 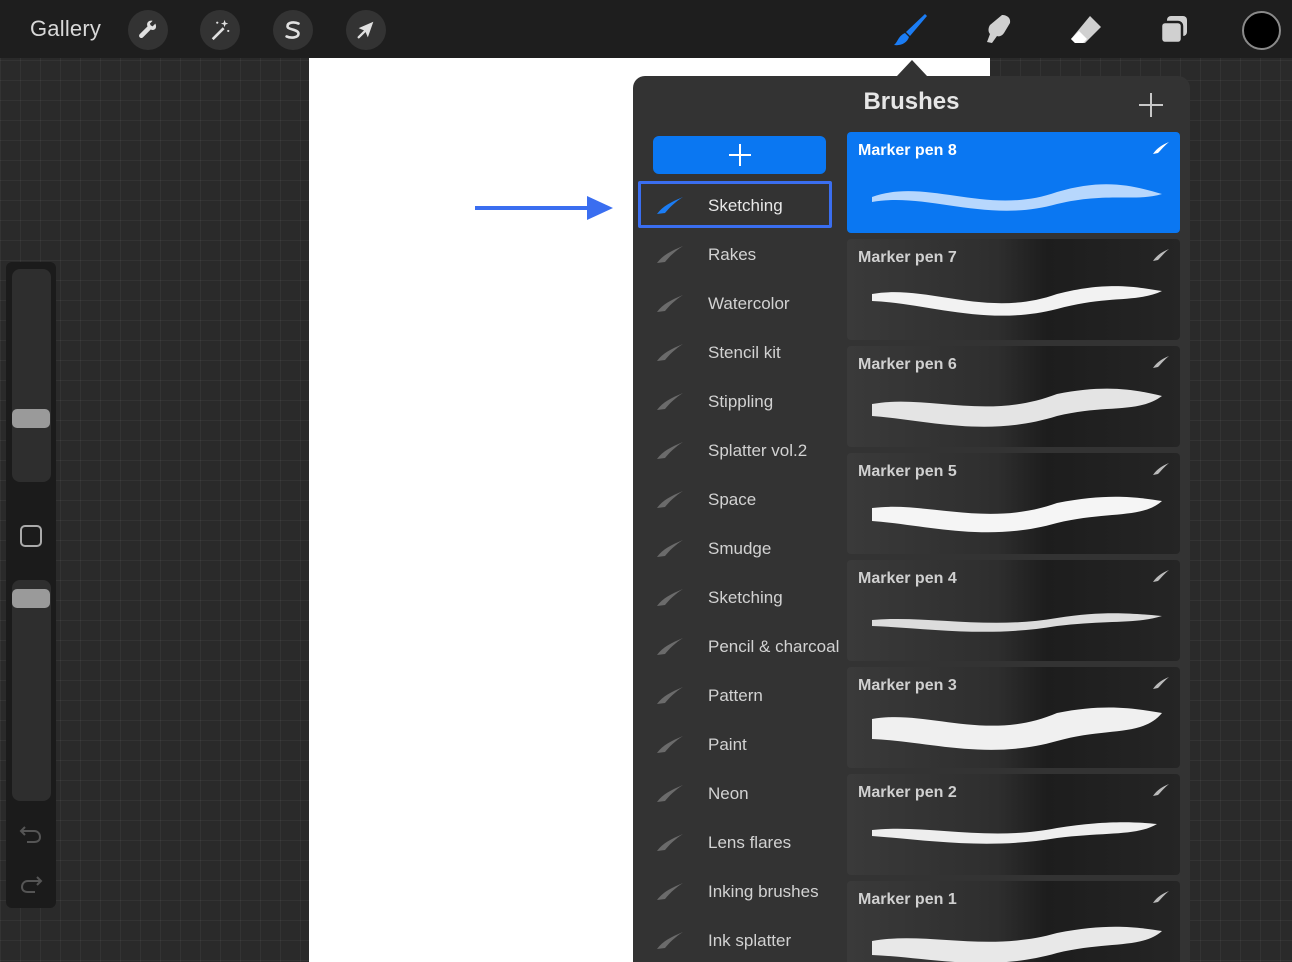 I want to click on brush-set-item: Space, so click(x=738, y=499).